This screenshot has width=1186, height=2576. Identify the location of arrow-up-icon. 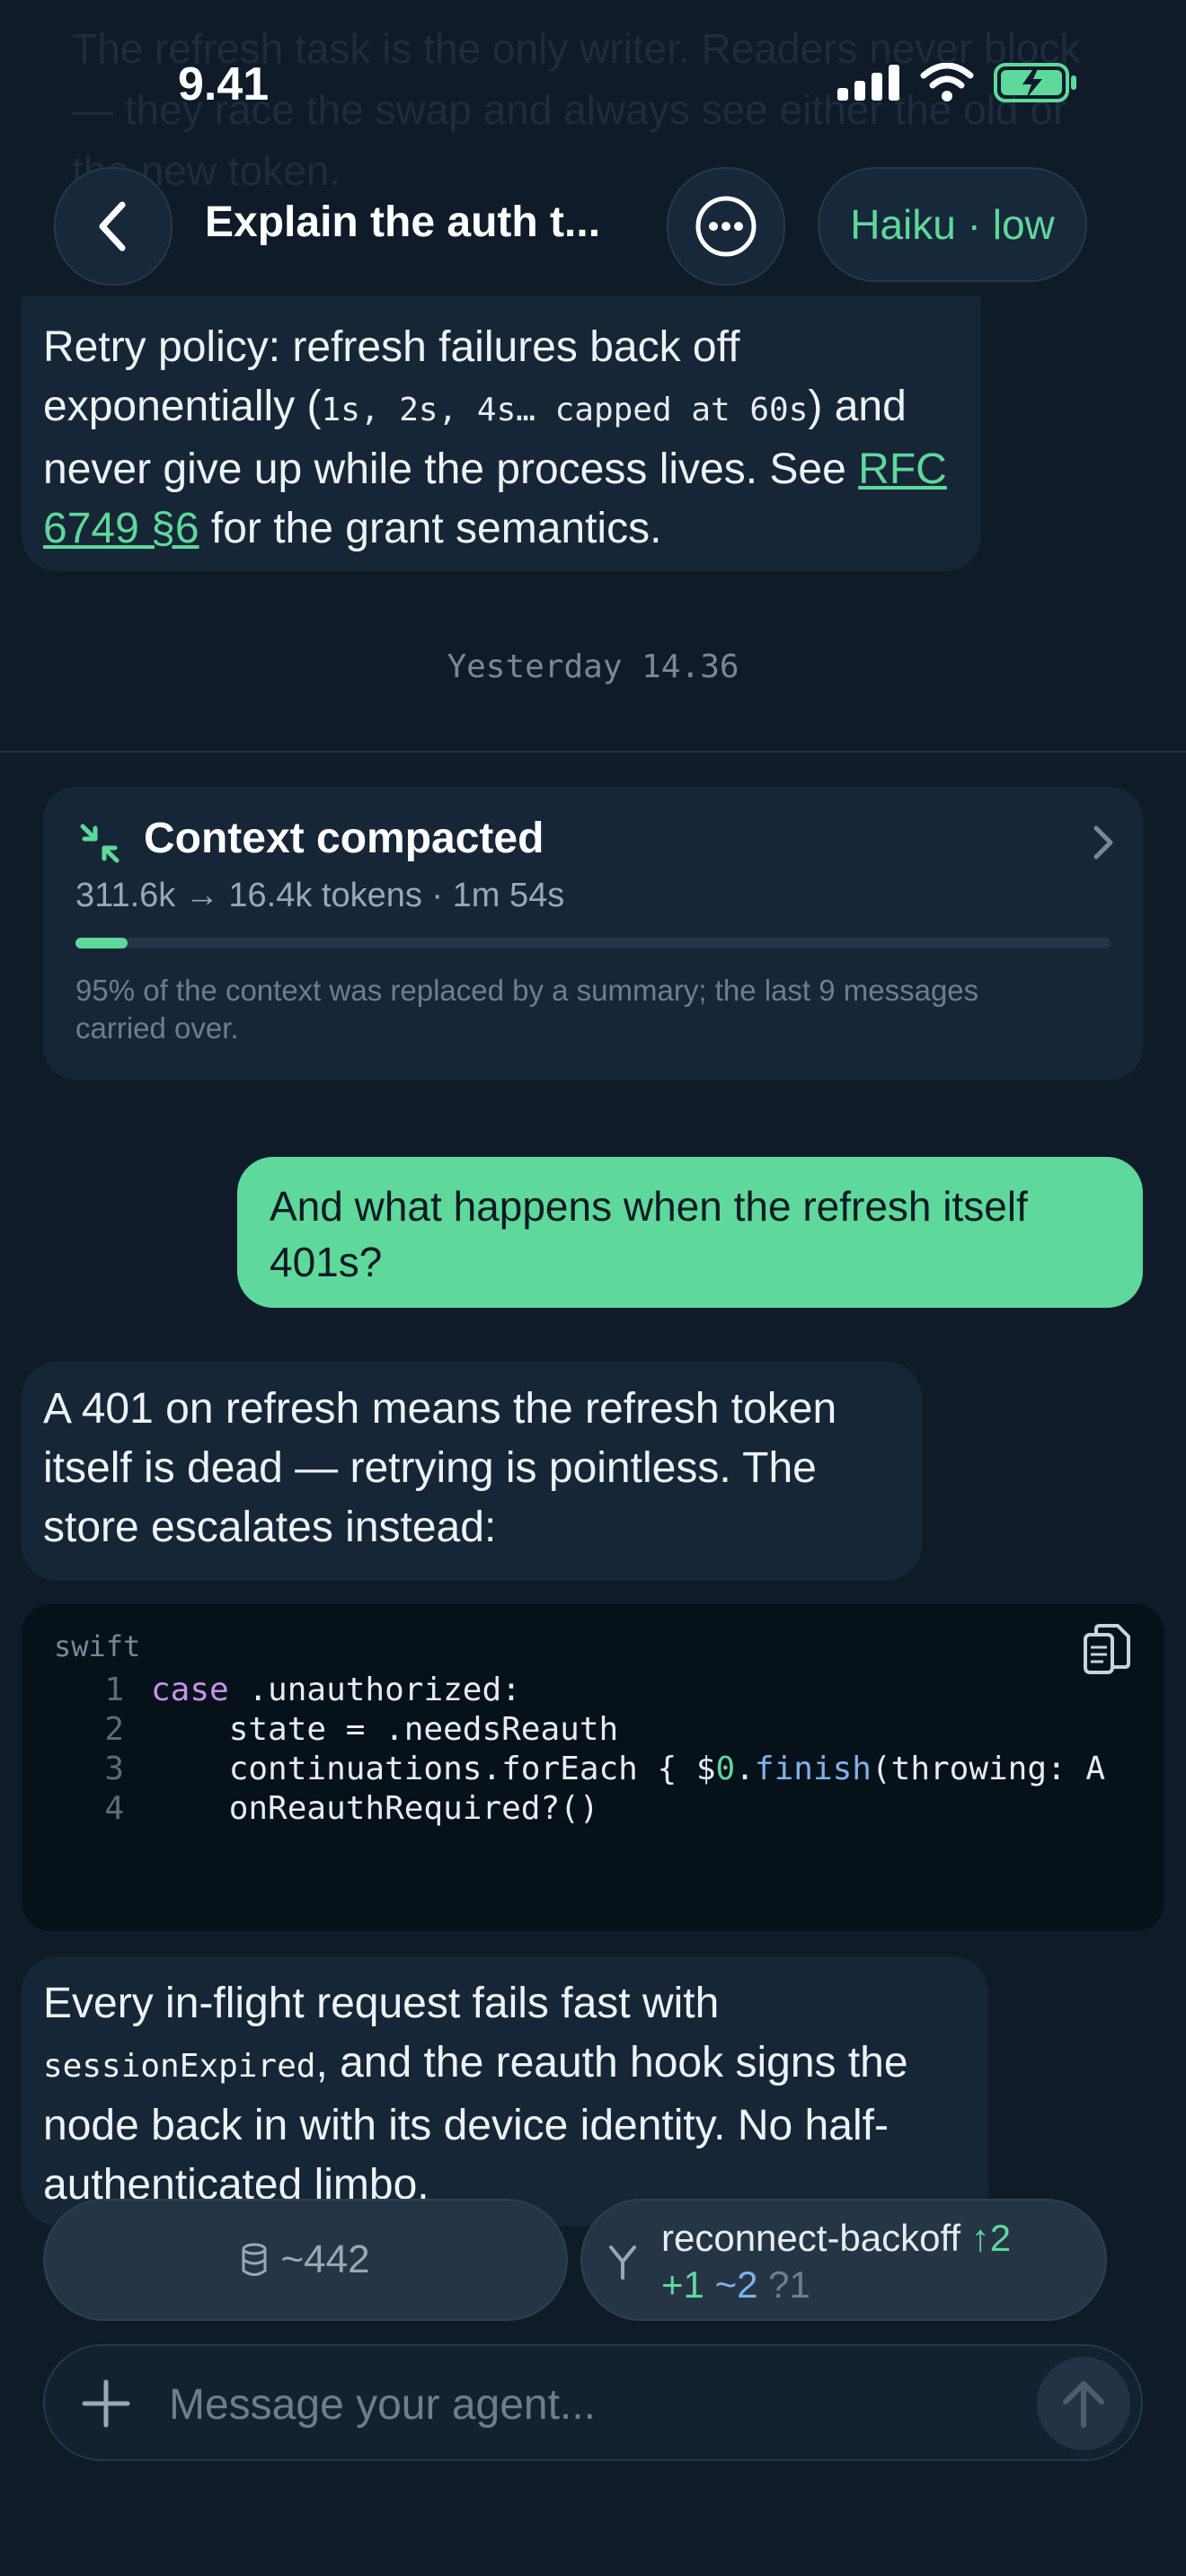
(1083, 2404).